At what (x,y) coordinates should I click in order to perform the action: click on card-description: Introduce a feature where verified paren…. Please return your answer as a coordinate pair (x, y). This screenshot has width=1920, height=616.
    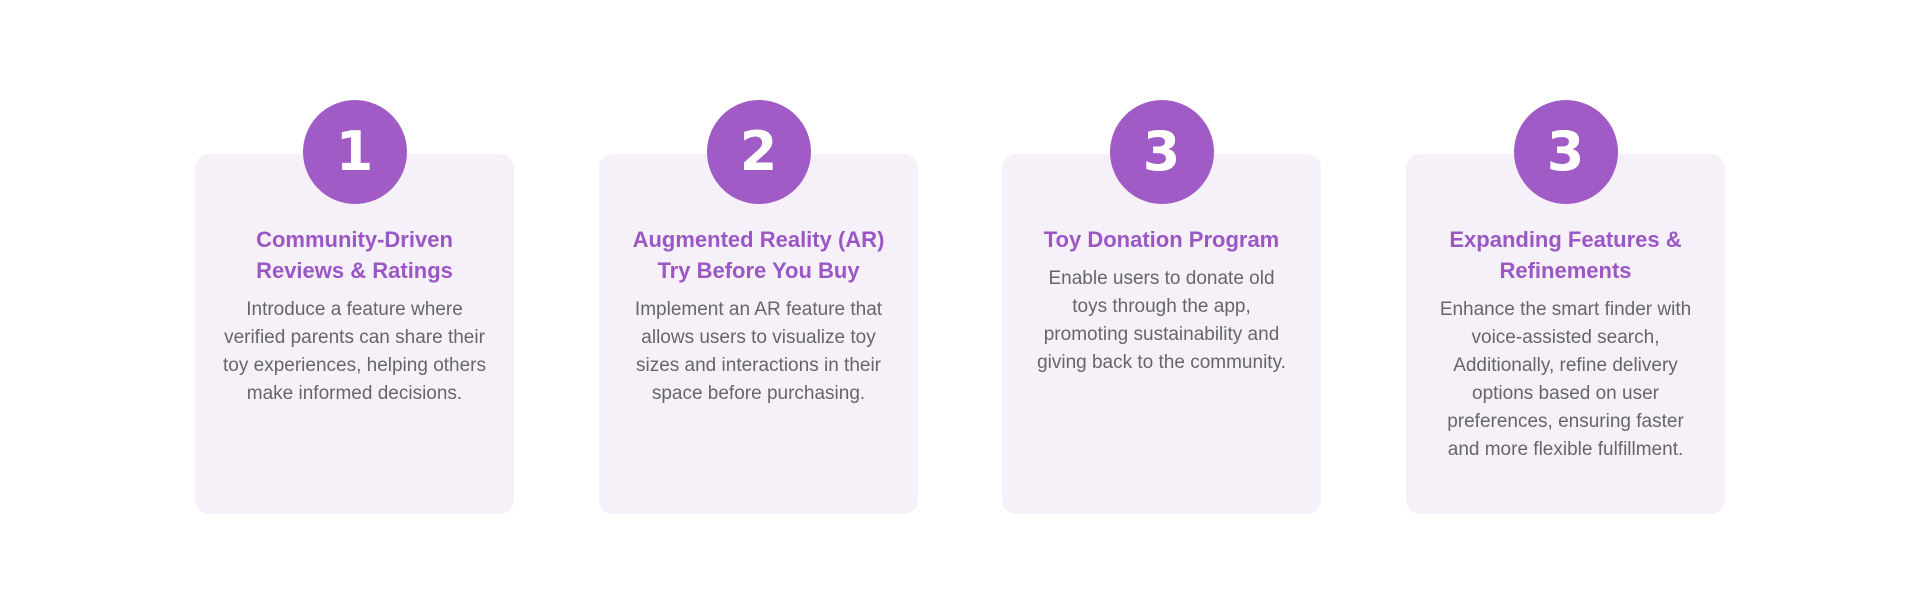
    Looking at the image, I should click on (354, 351).